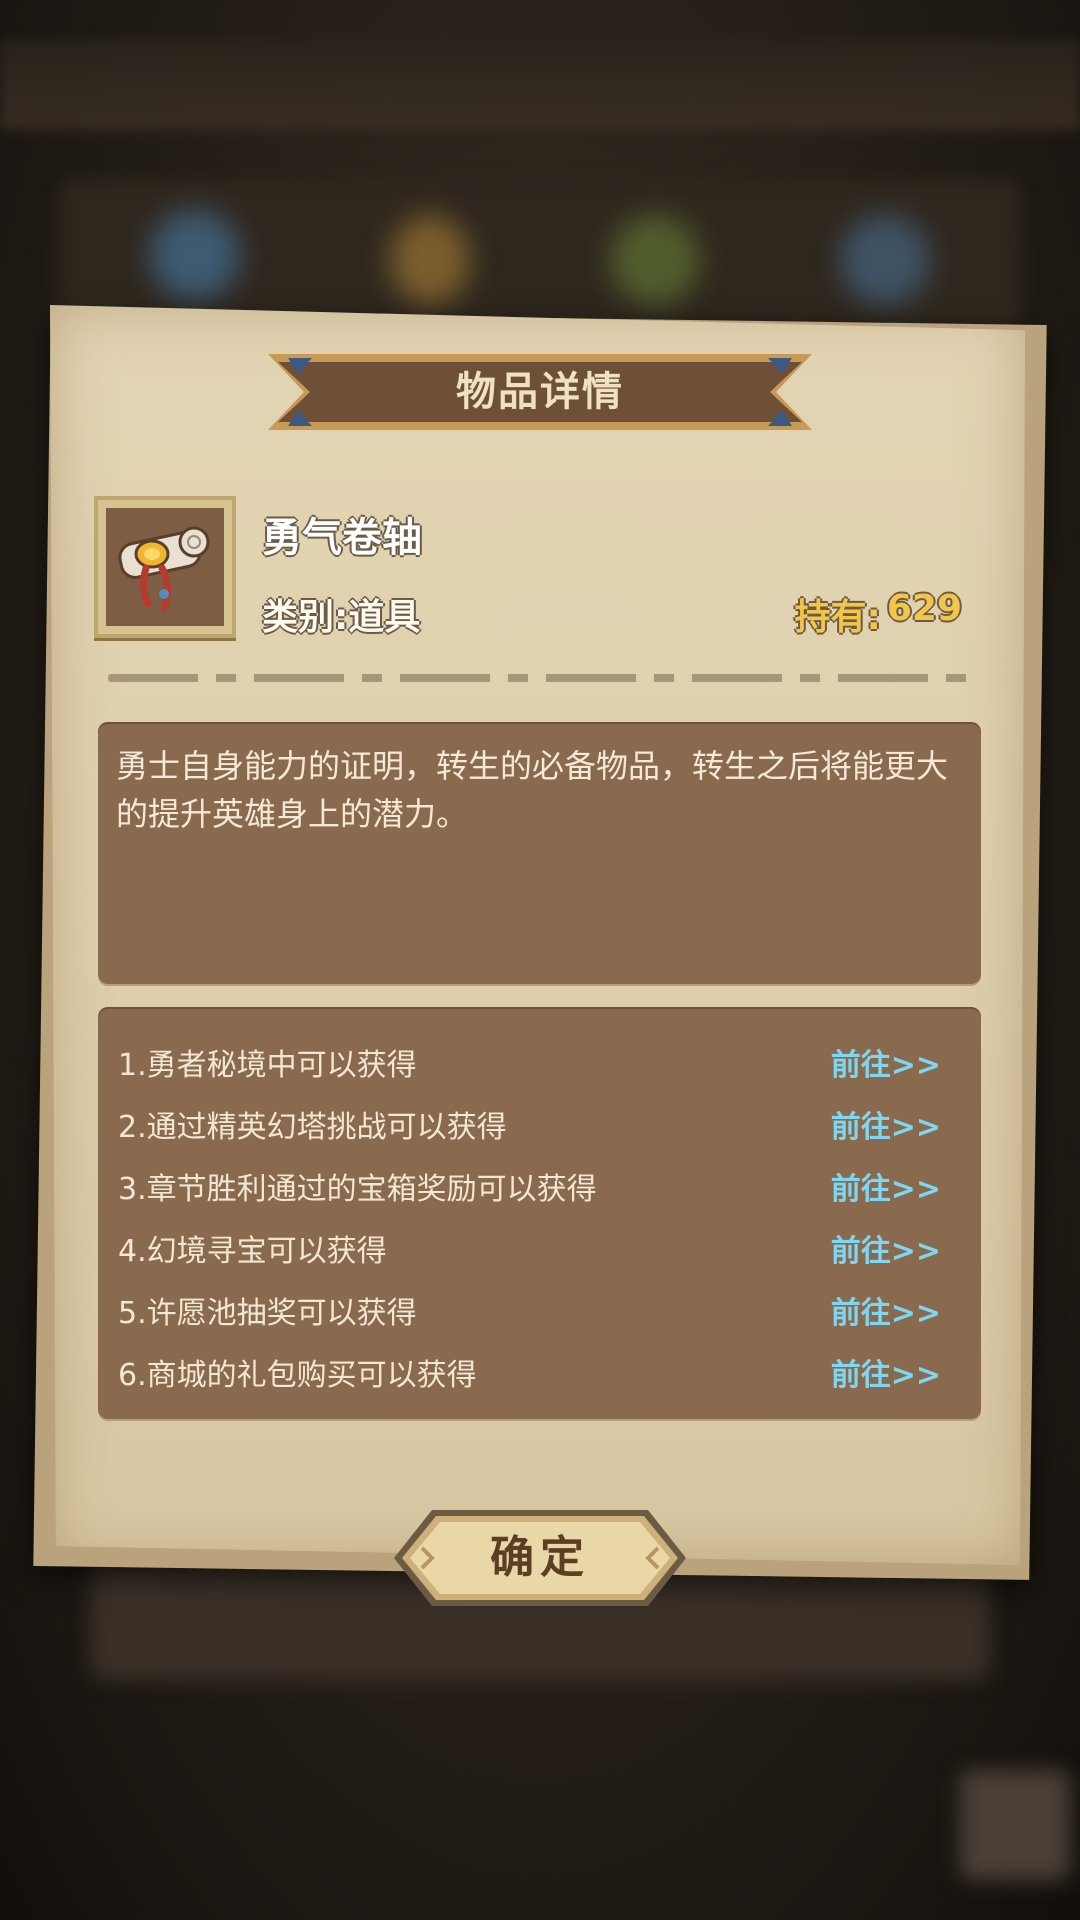 This screenshot has height=1920, width=1080. I want to click on item-icon-background, so click(165, 567).